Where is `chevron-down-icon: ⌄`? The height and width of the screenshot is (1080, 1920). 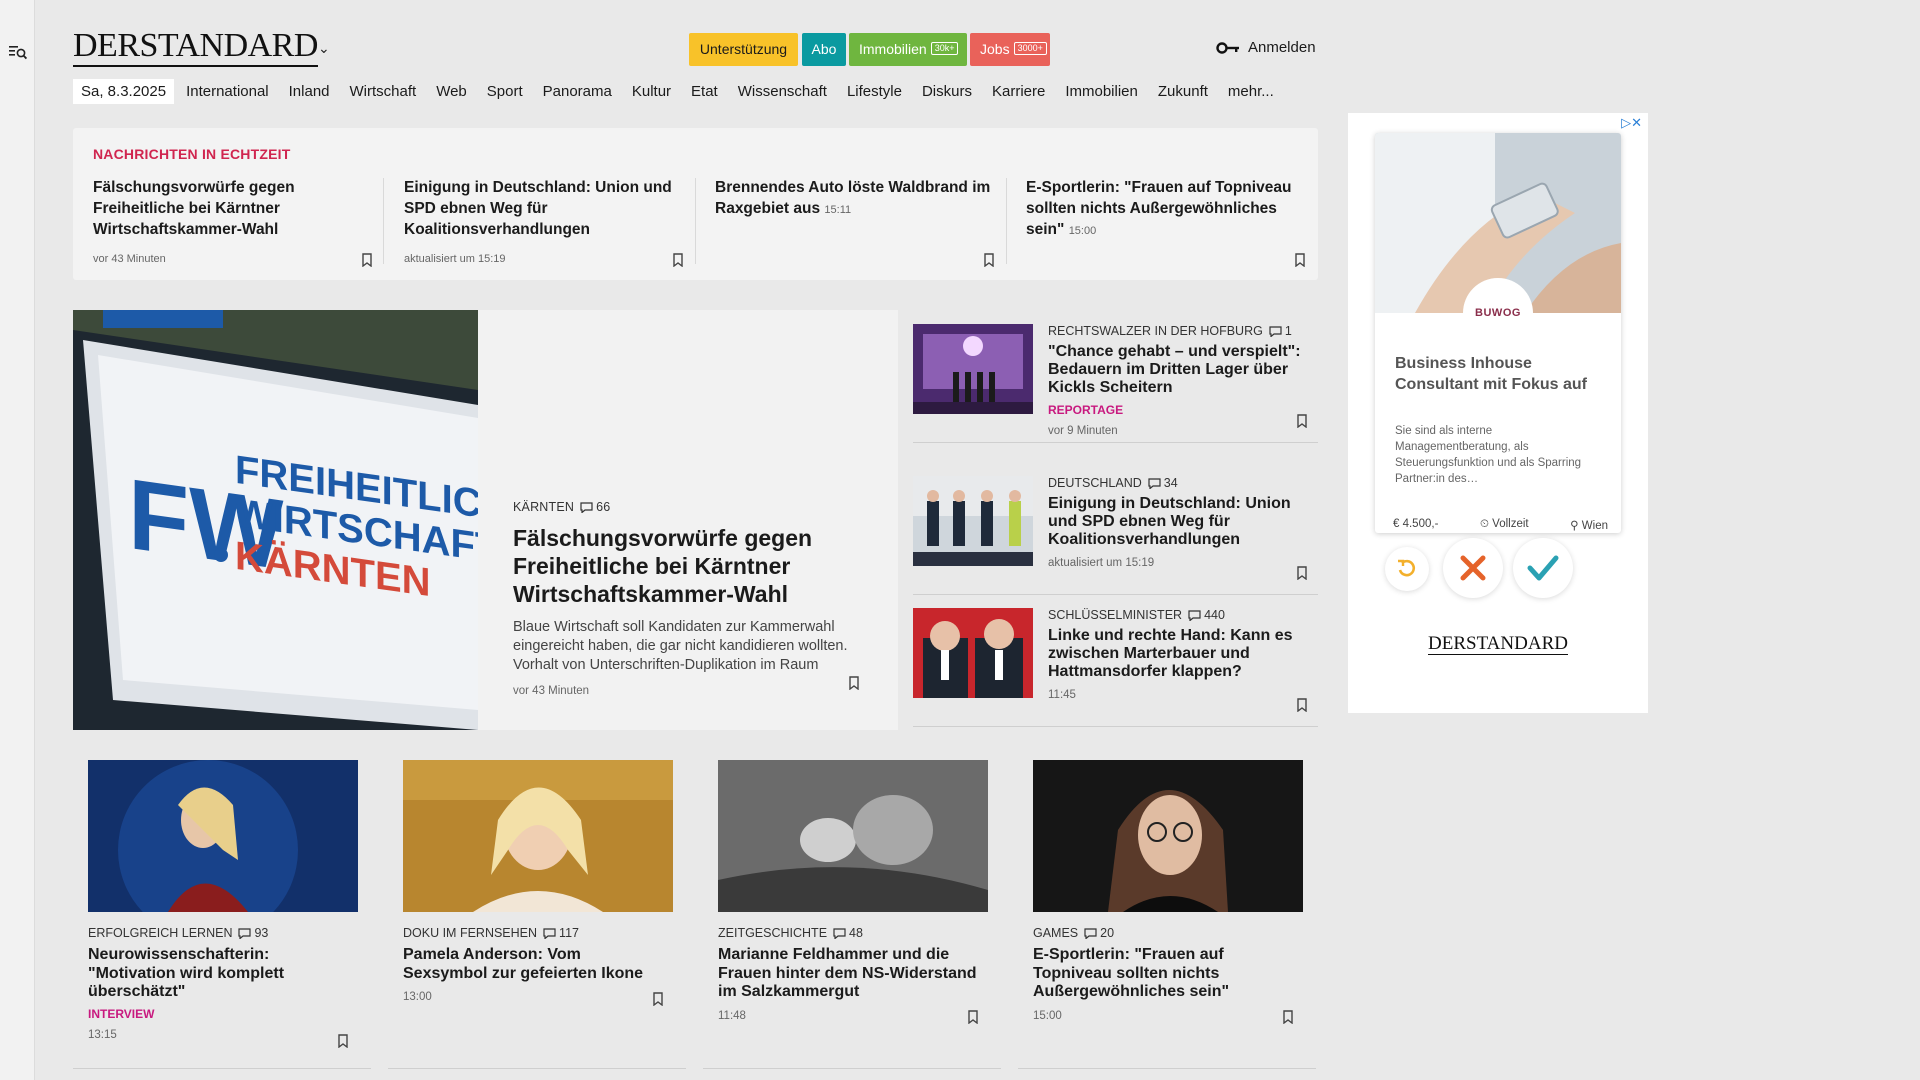 chevron-down-icon: ⌄ is located at coordinates (324, 48).